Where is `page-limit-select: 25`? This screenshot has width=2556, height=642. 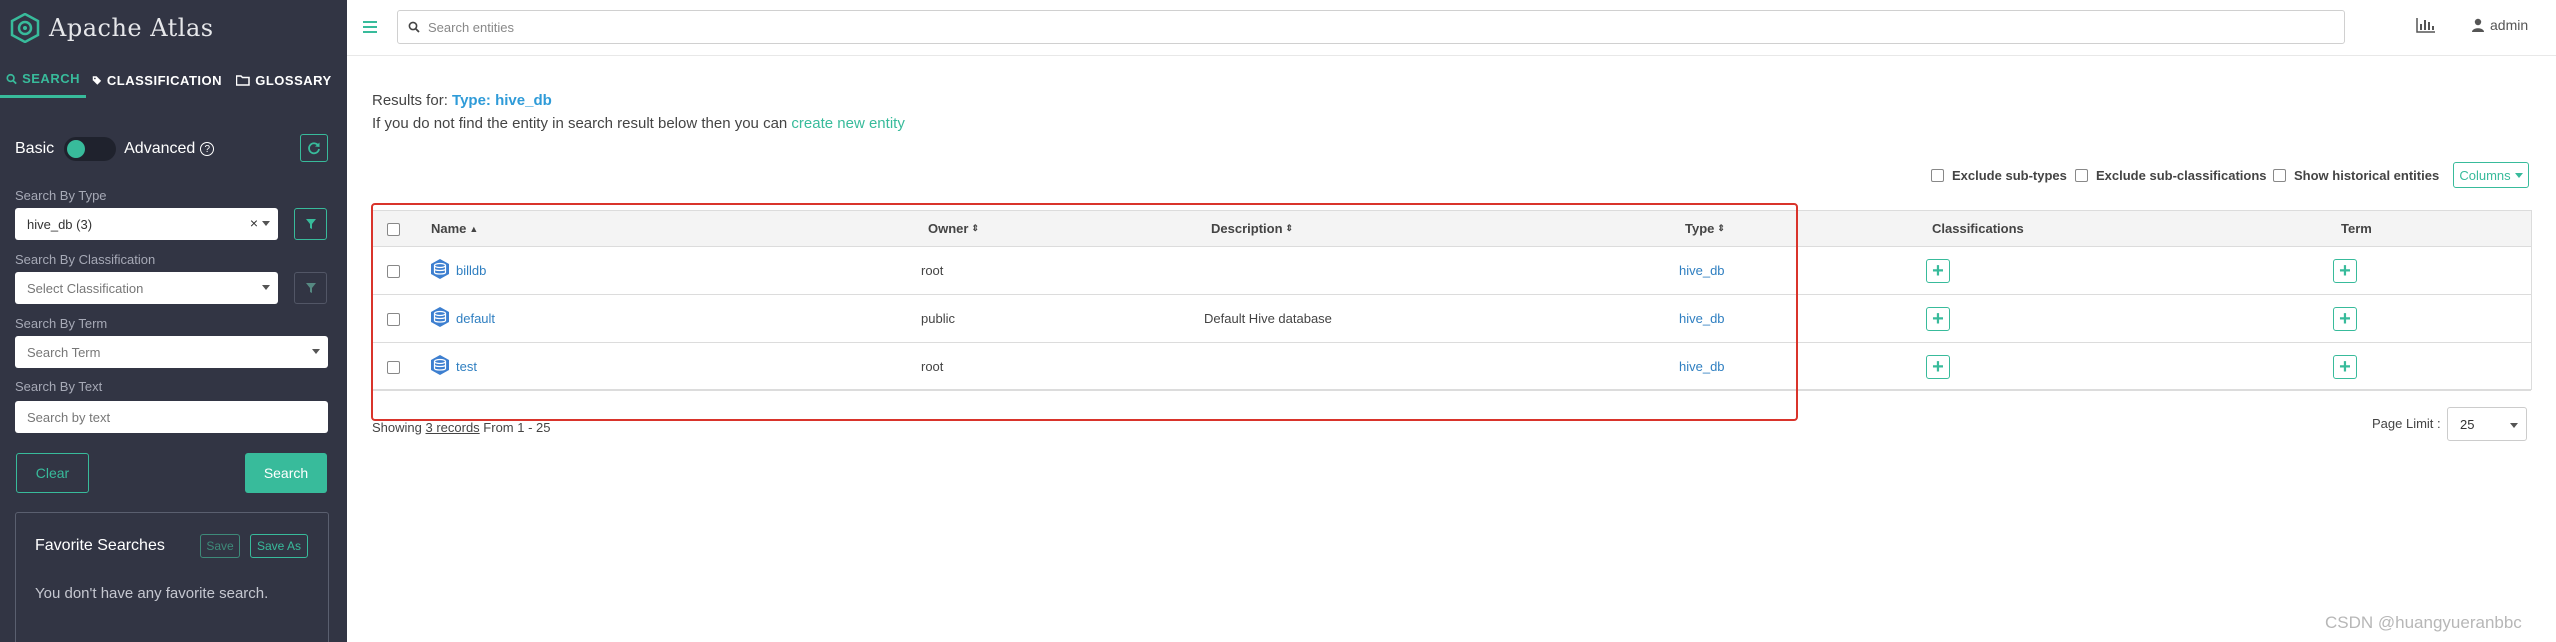 page-limit-select: 25 is located at coordinates (2487, 424).